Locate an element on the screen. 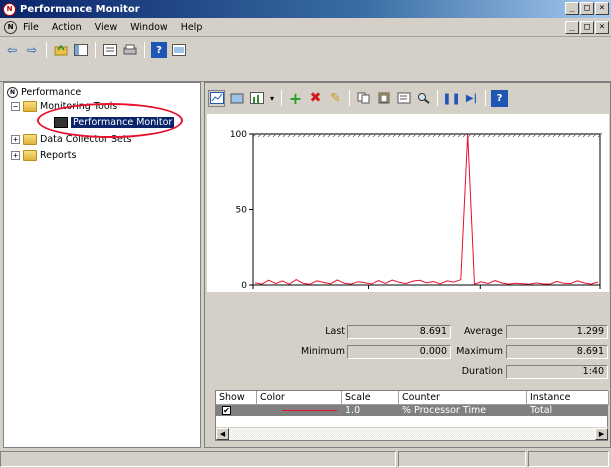 The width and height of the screenshot is (611, 468). menu-file: File is located at coordinates (31, 27).